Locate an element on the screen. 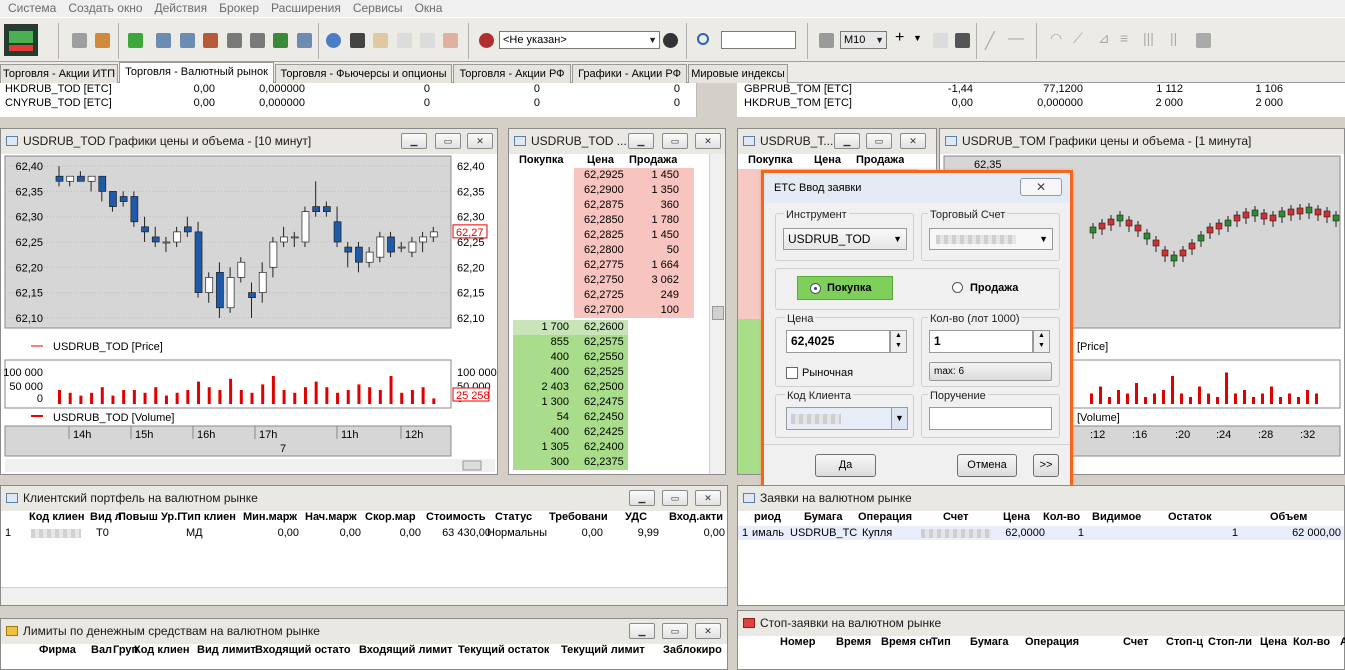 This screenshot has height=670, width=1345. market-checkbox: Рыночная is located at coordinates (846, 373).